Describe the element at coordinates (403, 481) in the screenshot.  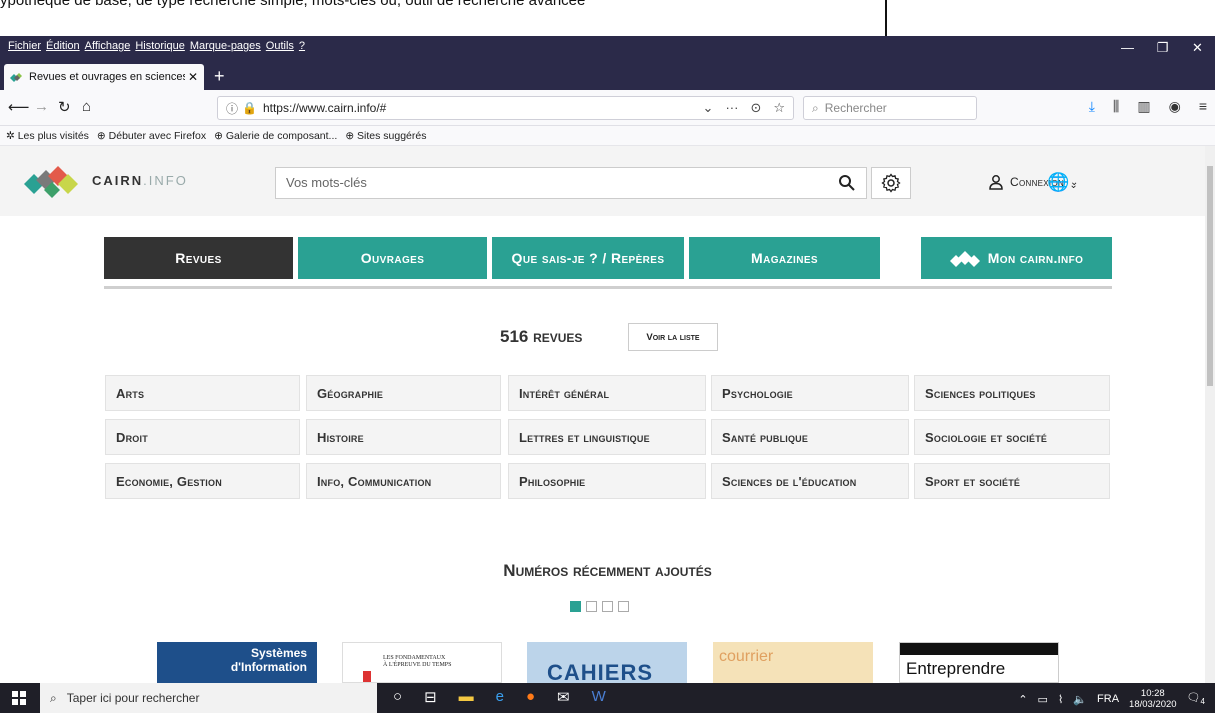
I see `discipline-info-communication: Info, Communication` at that location.